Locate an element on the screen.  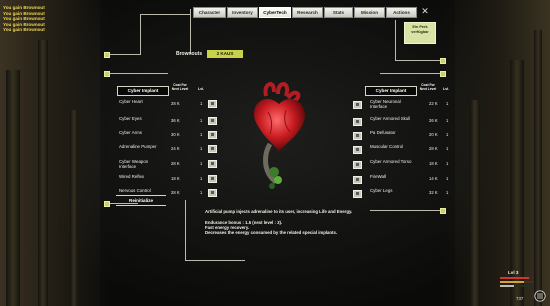
cyber-heart-model is located at coordinates (279, 135).